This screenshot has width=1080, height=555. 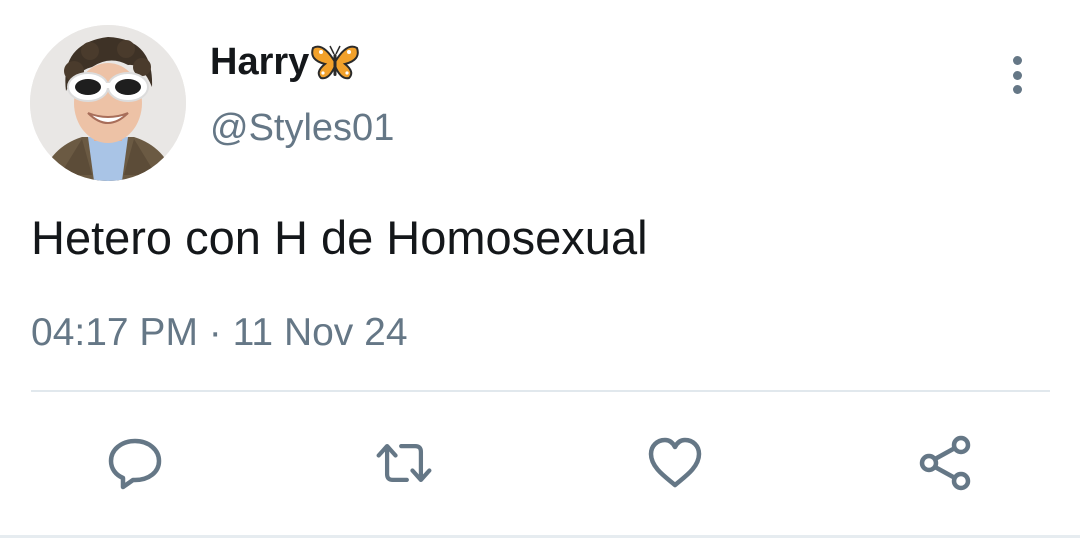 I want to click on like-button, so click(x=675, y=463).